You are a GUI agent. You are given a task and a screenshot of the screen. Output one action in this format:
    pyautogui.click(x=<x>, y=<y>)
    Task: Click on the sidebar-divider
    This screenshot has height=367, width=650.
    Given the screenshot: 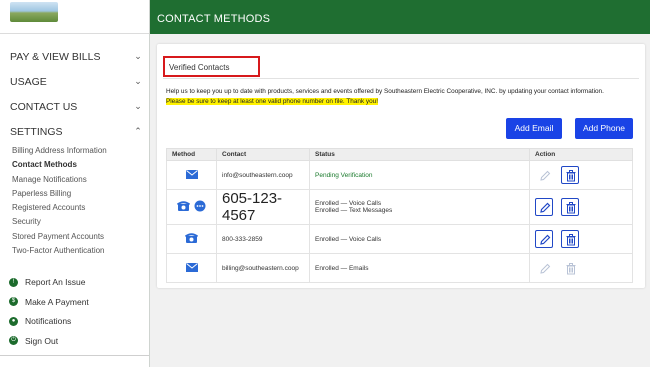 What is the action you would take?
    pyautogui.click(x=74, y=355)
    